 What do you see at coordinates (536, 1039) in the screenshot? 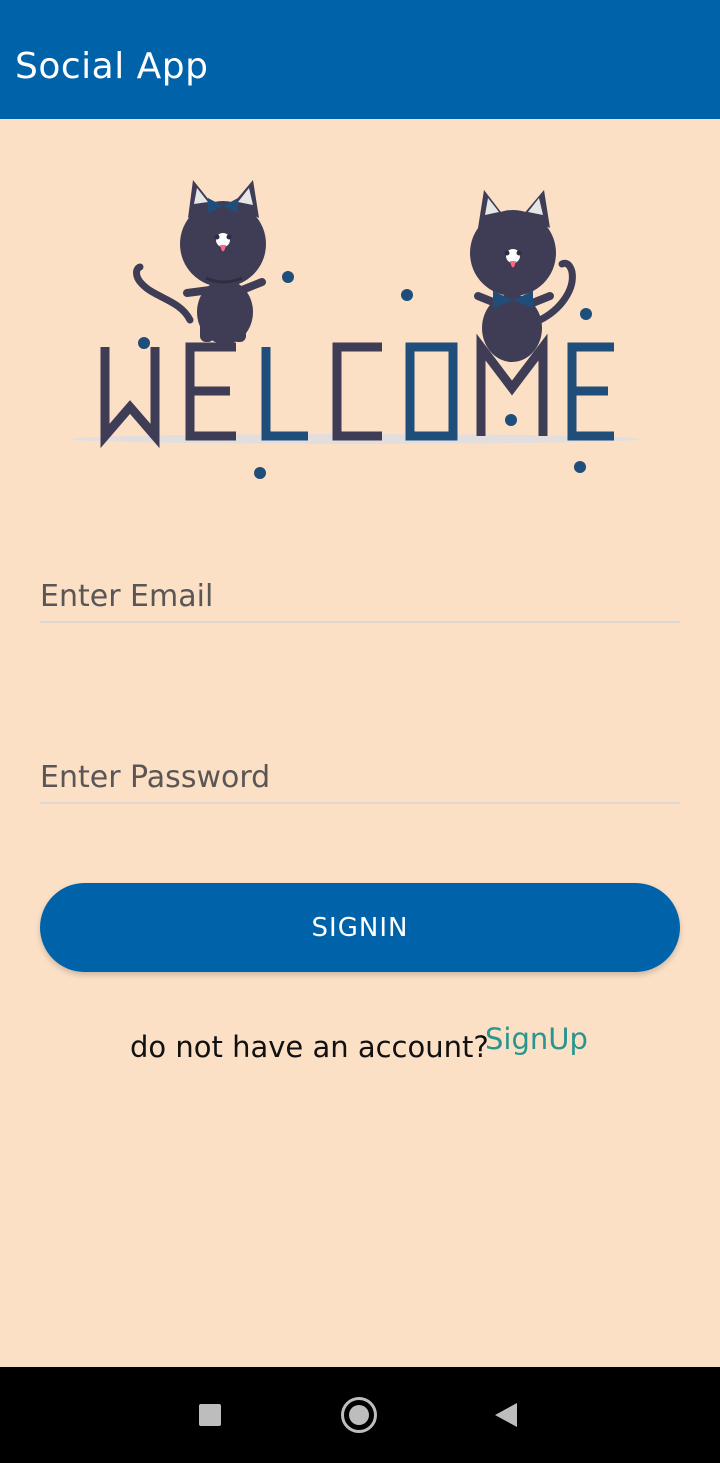
I see `signup-link: SignUp` at bounding box center [536, 1039].